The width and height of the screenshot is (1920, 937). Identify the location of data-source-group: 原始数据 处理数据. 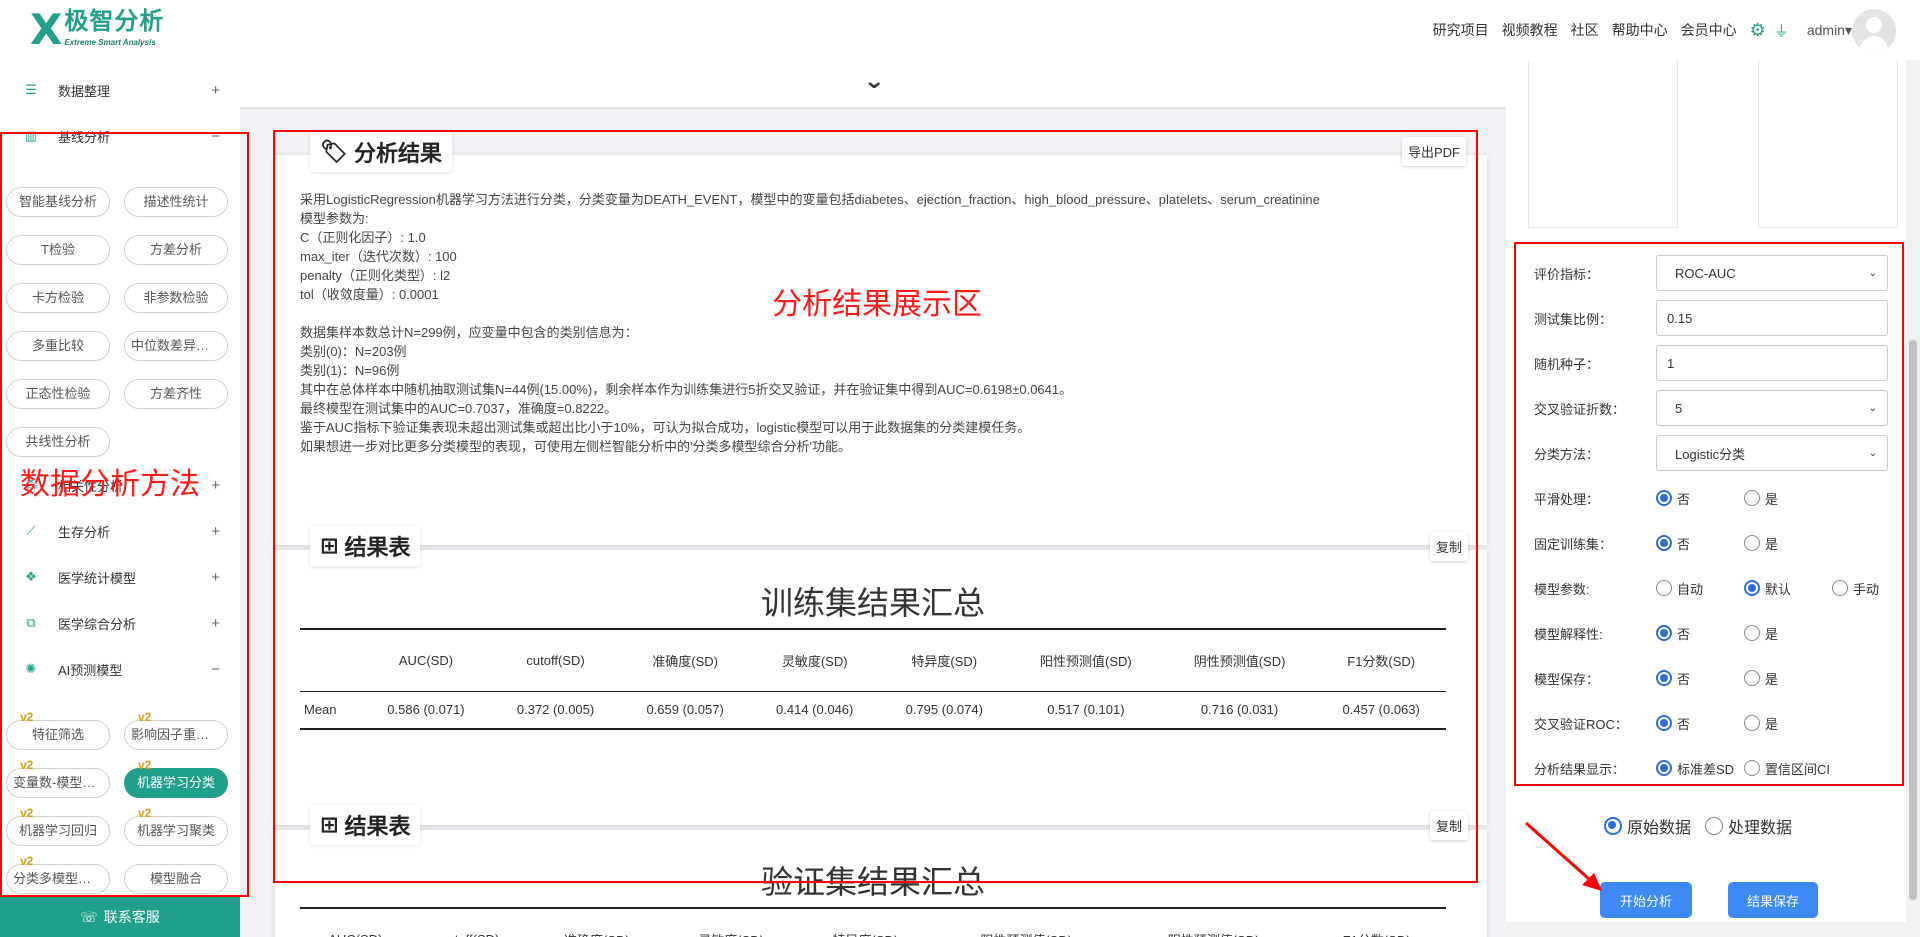
(1698, 826).